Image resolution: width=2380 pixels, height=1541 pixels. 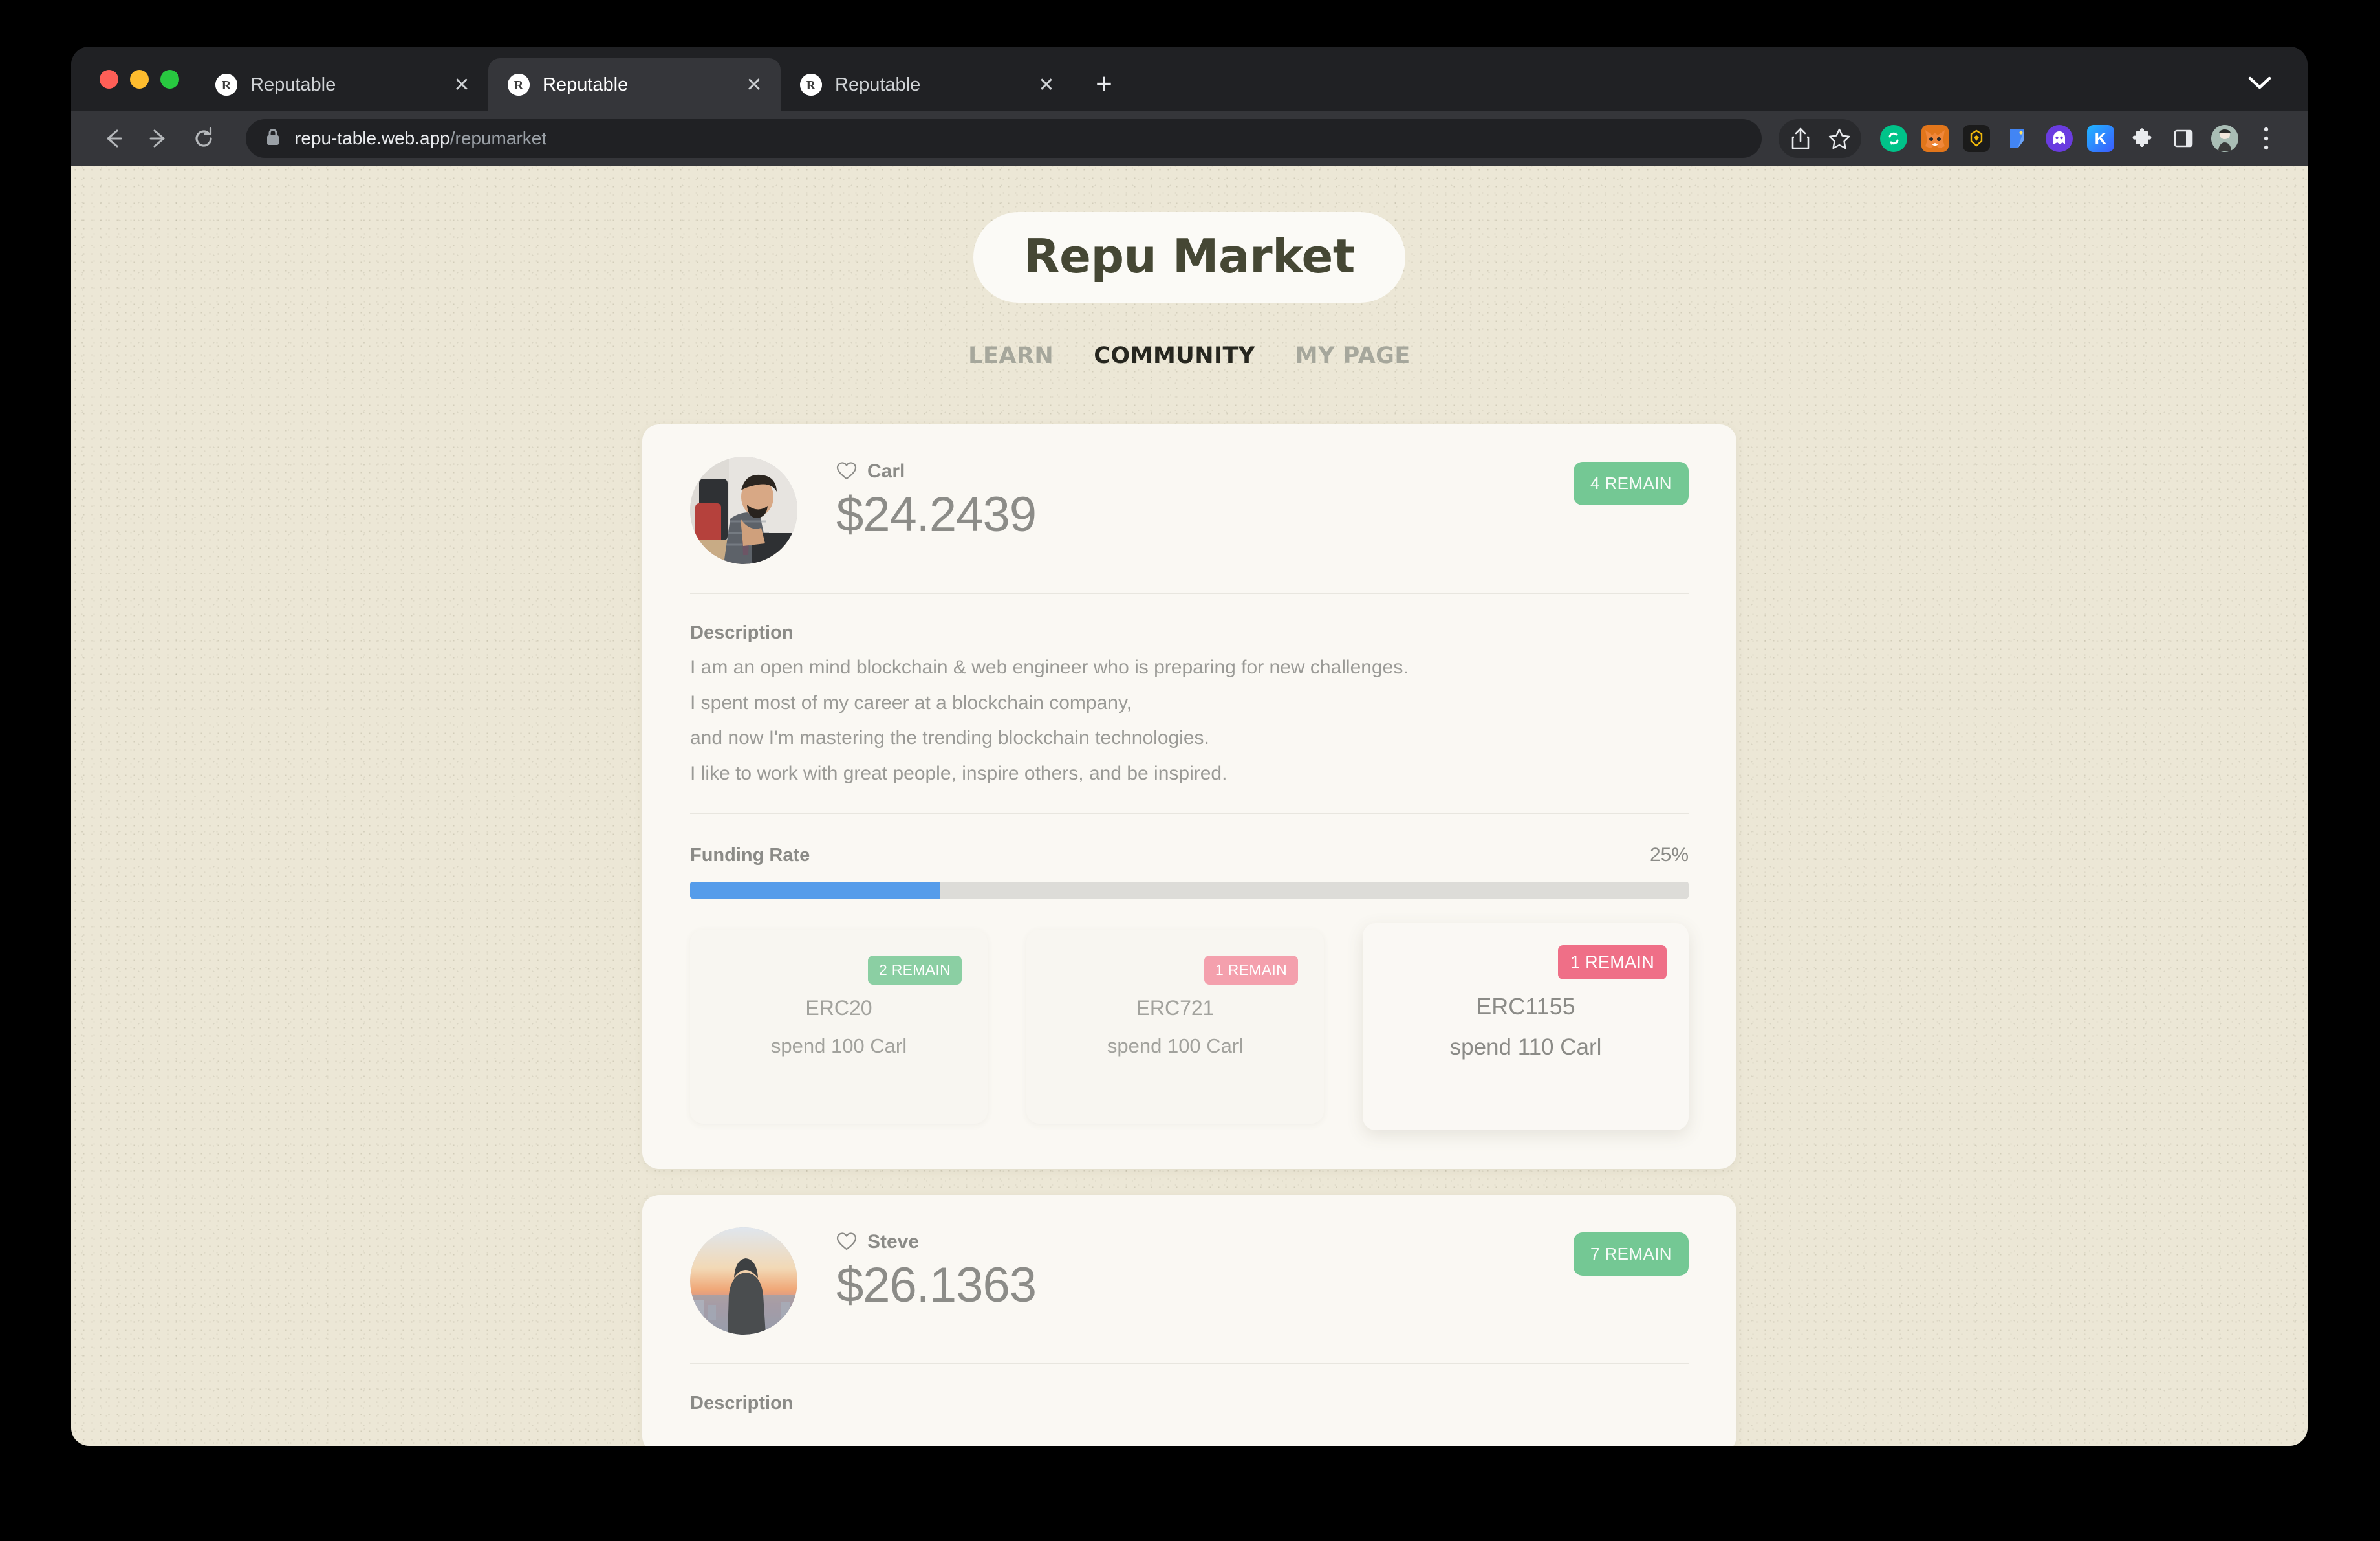 I want to click on card-header: Steve $26.1363 7 REMAIN, so click(x=1189, y=1281).